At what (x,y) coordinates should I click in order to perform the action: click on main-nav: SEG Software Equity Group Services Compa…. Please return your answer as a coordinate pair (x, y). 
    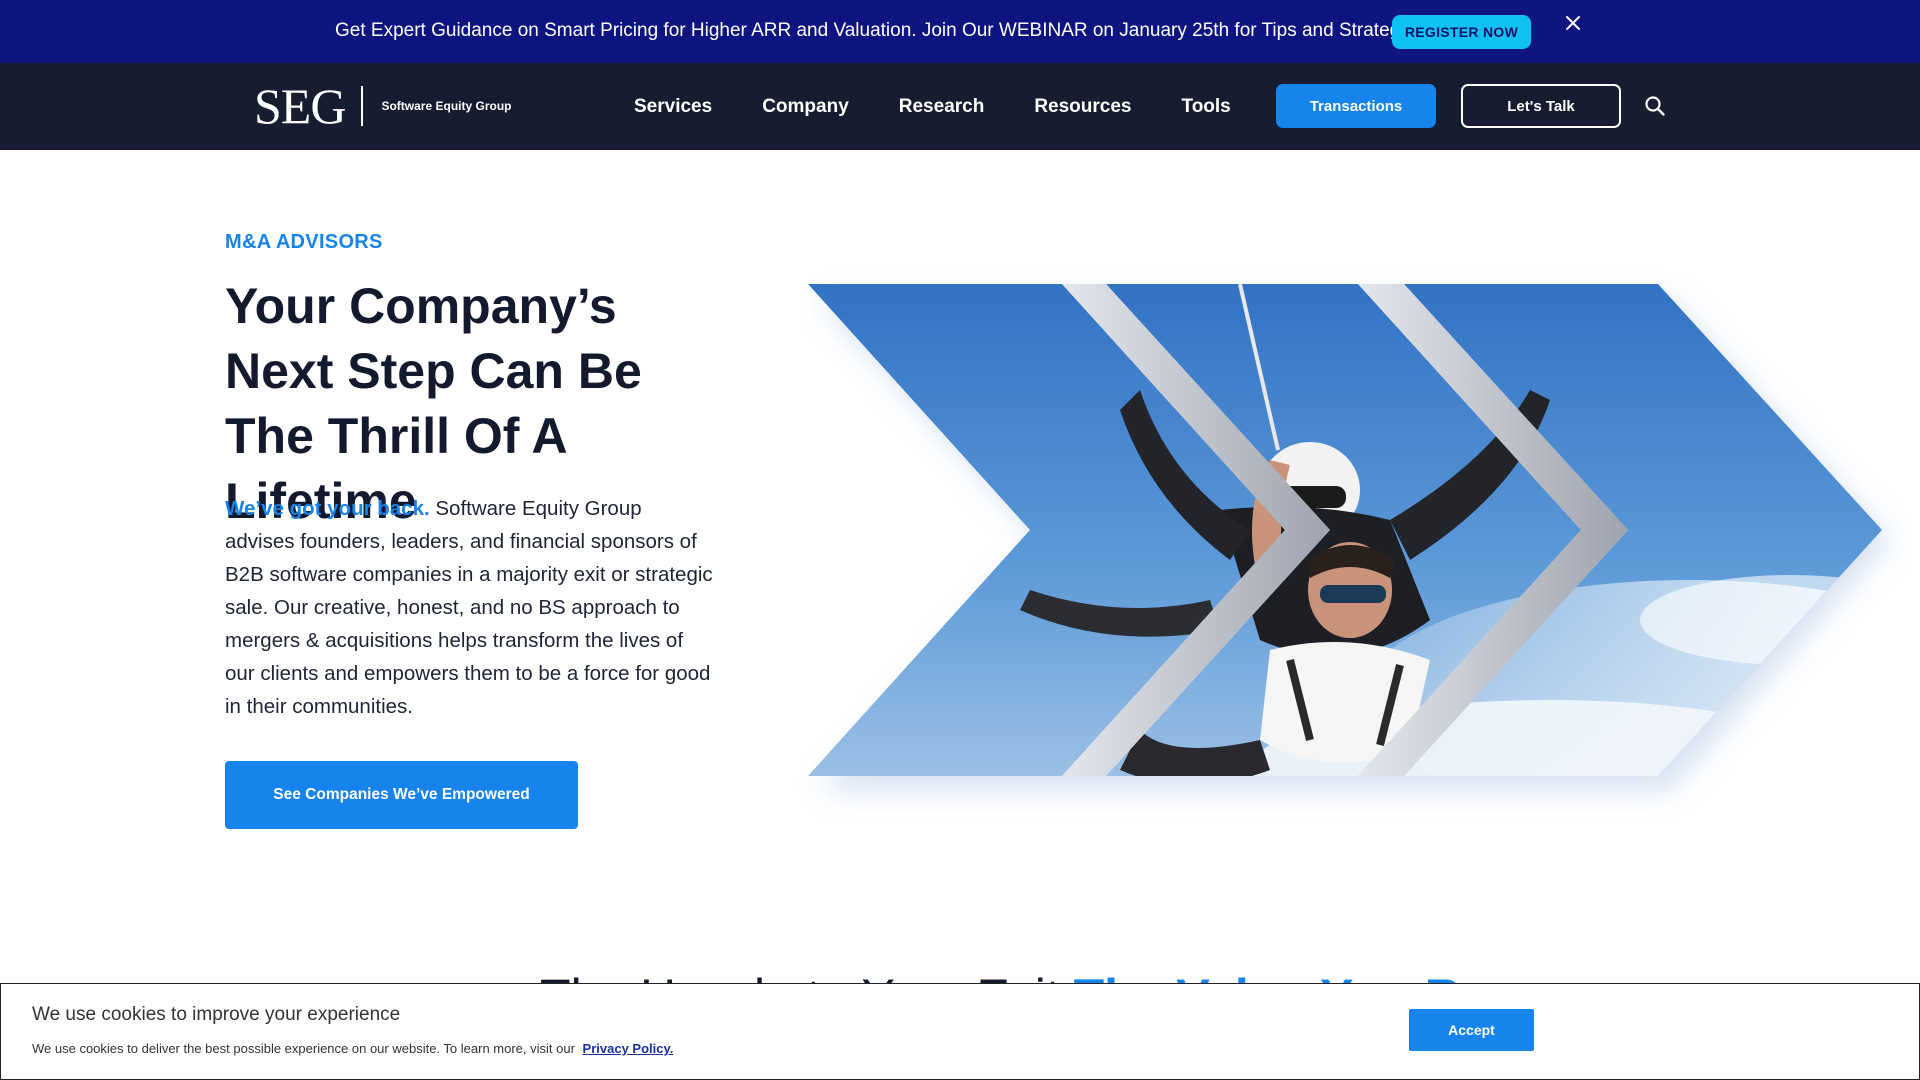
    Looking at the image, I should click on (960, 106).